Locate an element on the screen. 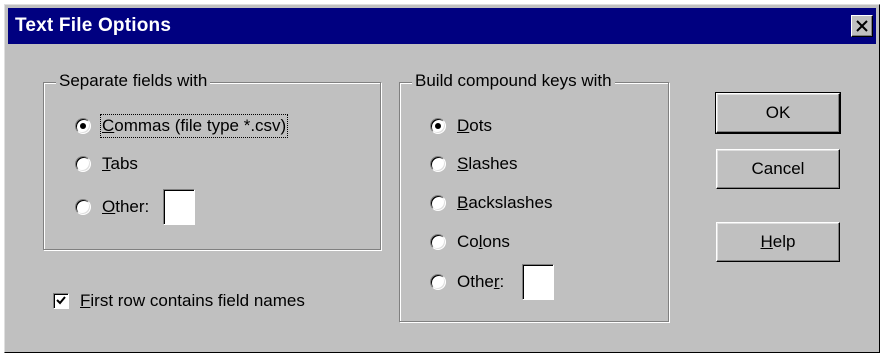 This screenshot has height=354, width=881. radio-backslashes-label: Backslashes is located at coordinates (505, 202).